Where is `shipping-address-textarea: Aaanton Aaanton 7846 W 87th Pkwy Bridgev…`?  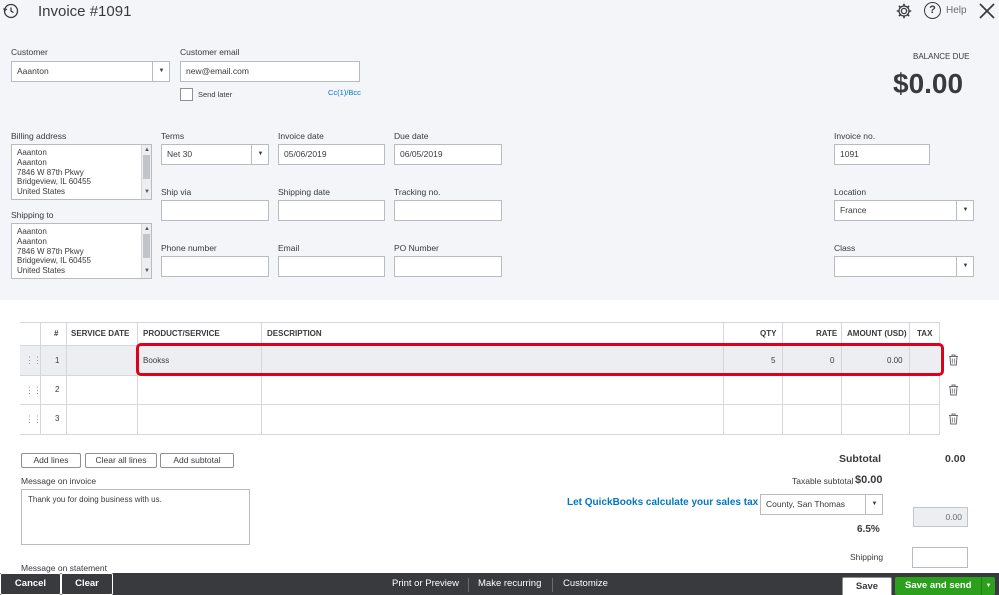 shipping-address-textarea: Aaanton Aaanton 7846 W 87th Pkwy Bridgev… is located at coordinates (81, 251).